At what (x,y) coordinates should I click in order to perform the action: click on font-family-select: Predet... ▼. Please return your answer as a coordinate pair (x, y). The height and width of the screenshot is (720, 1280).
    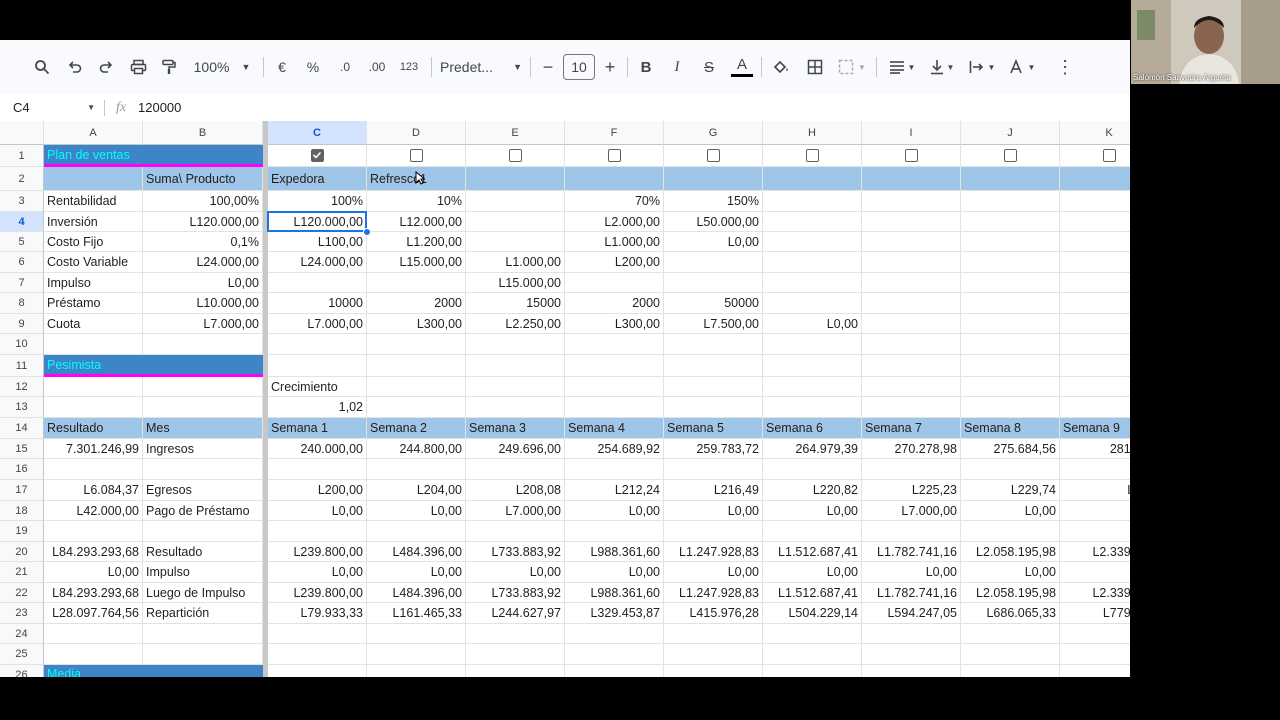
    Looking at the image, I should click on (481, 67).